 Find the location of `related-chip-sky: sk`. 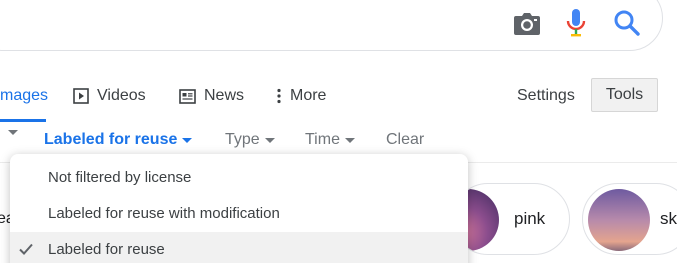

related-chip-sky: sk is located at coordinates (629, 219).